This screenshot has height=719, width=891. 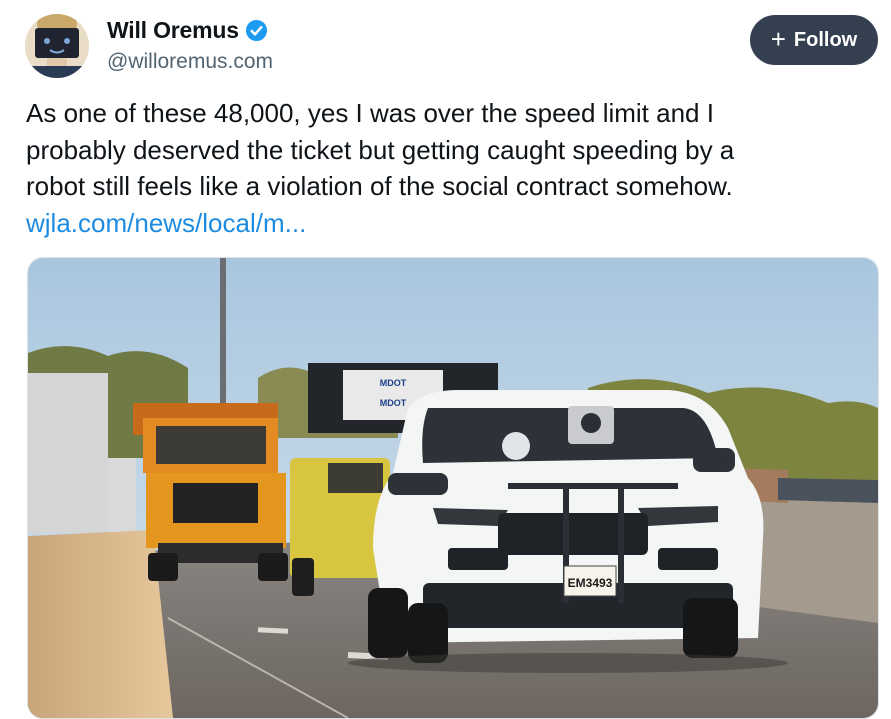 What do you see at coordinates (778, 39) in the screenshot?
I see `plus-icon: +` at bounding box center [778, 39].